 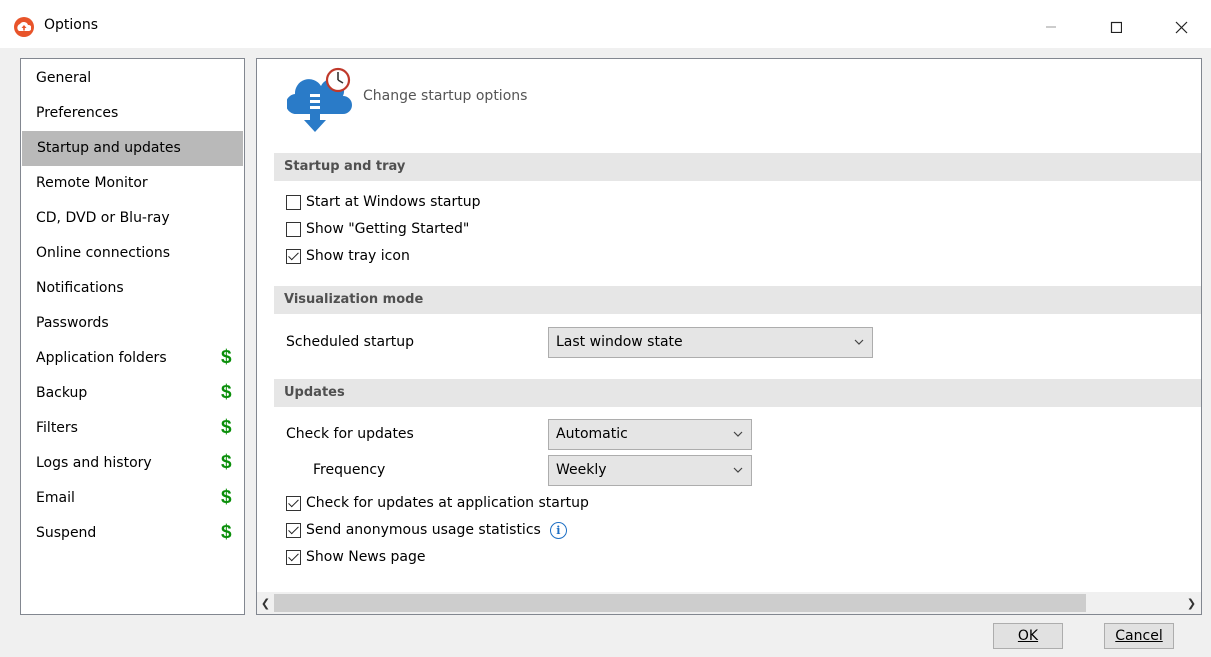 I want to click on sidebar-item-label: General, so click(x=64, y=78).